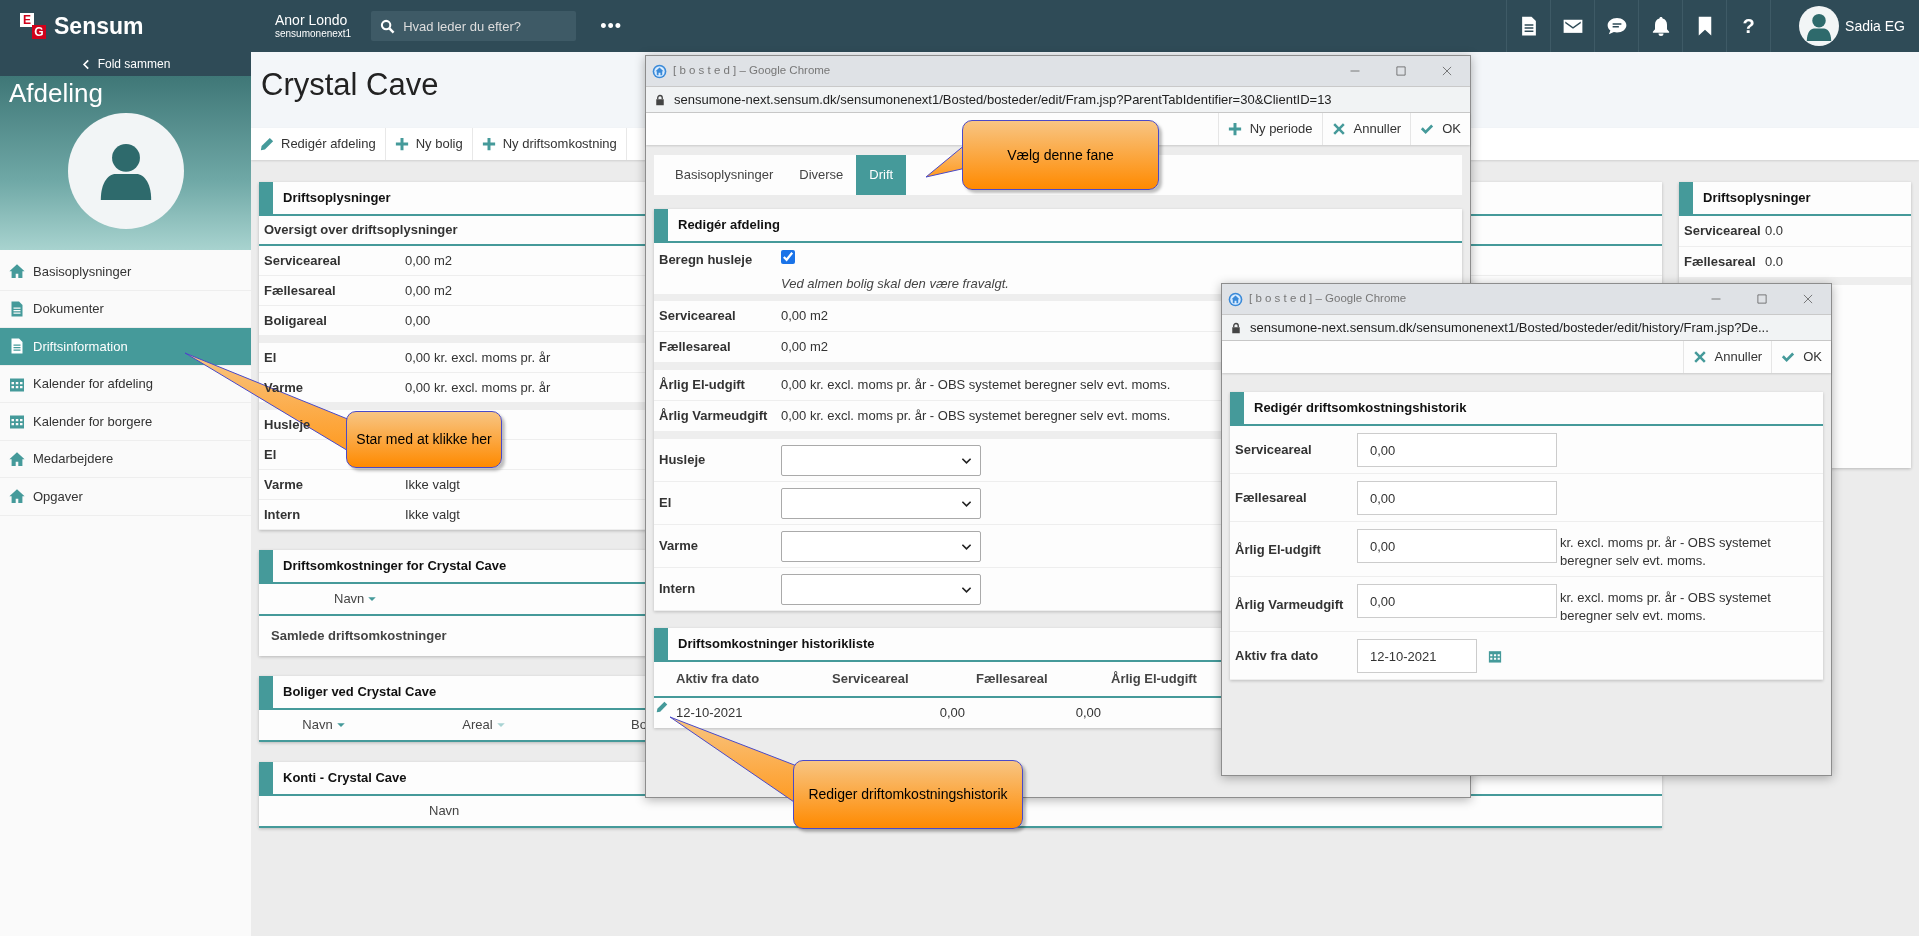 This screenshot has width=1919, height=936. Describe the element at coordinates (17, 346) in the screenshot. I see `document-icon` at that location.